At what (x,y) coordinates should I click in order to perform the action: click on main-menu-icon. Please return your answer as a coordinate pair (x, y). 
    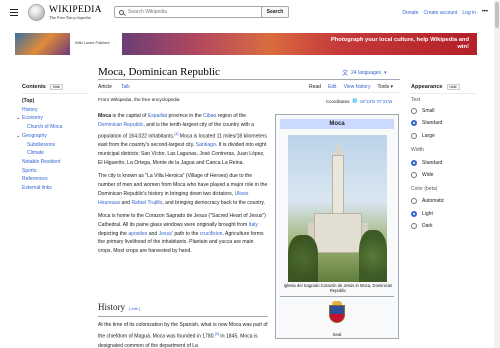
    Looking at the image, I should click on (14, 12).